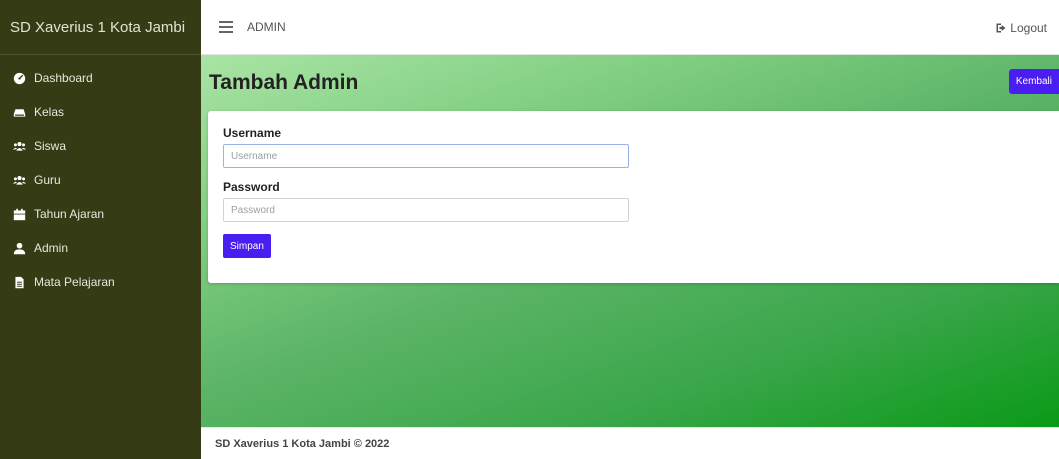 This screenshot has width=1059, height=459. Describe the element at coordinates (19, 214) in the screenshot. I see `calendar-icon` at that location.